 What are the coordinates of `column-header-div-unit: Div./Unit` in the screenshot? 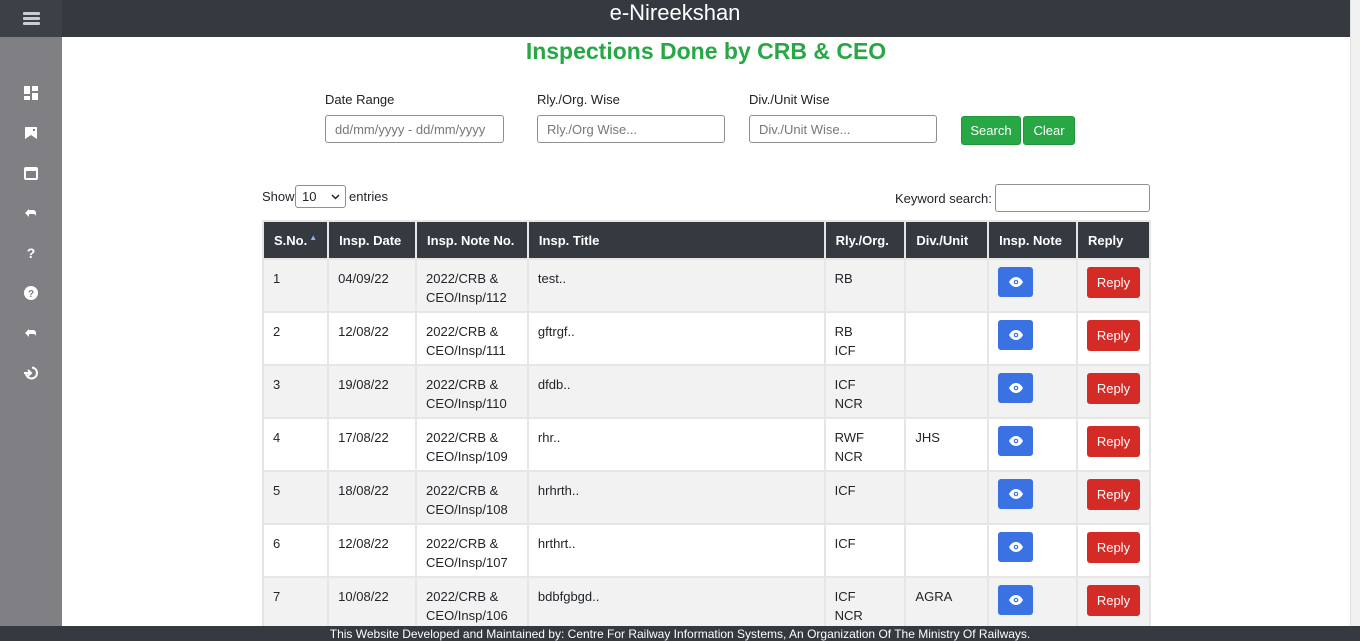 It's located at (947, 240).